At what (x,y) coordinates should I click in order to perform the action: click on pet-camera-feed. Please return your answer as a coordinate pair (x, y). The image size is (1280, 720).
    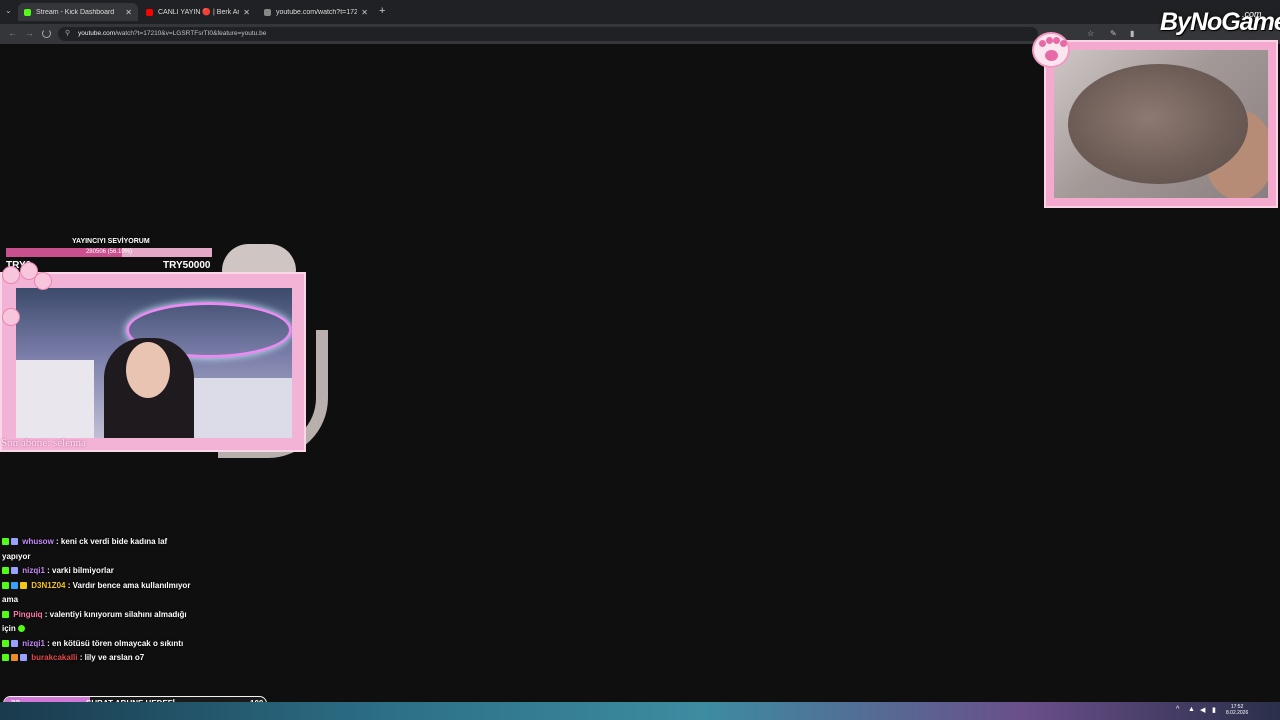
    Looking at the image, I should click on (1161, 124).